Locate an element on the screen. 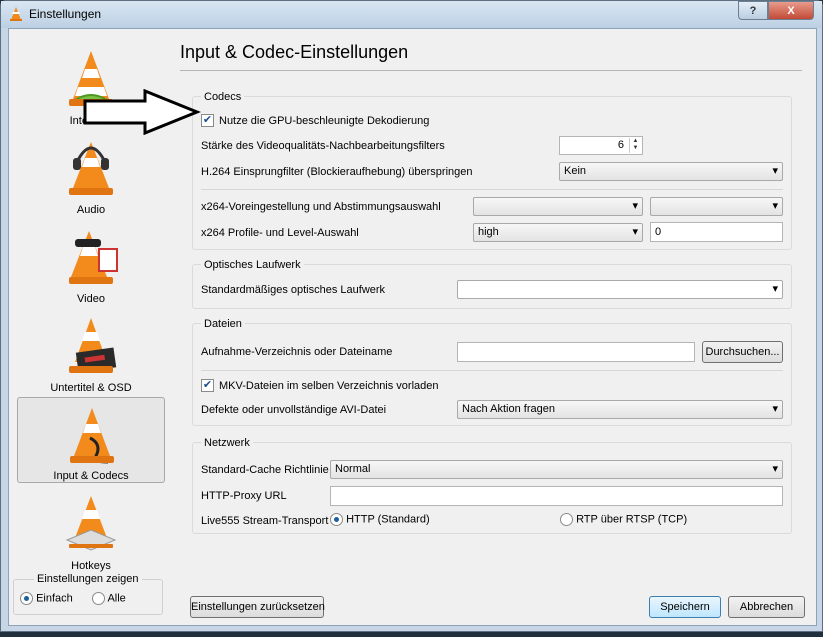 The width and height of the screenshot is (823, 637). help-button: ? is located at coordinates (753, 10).